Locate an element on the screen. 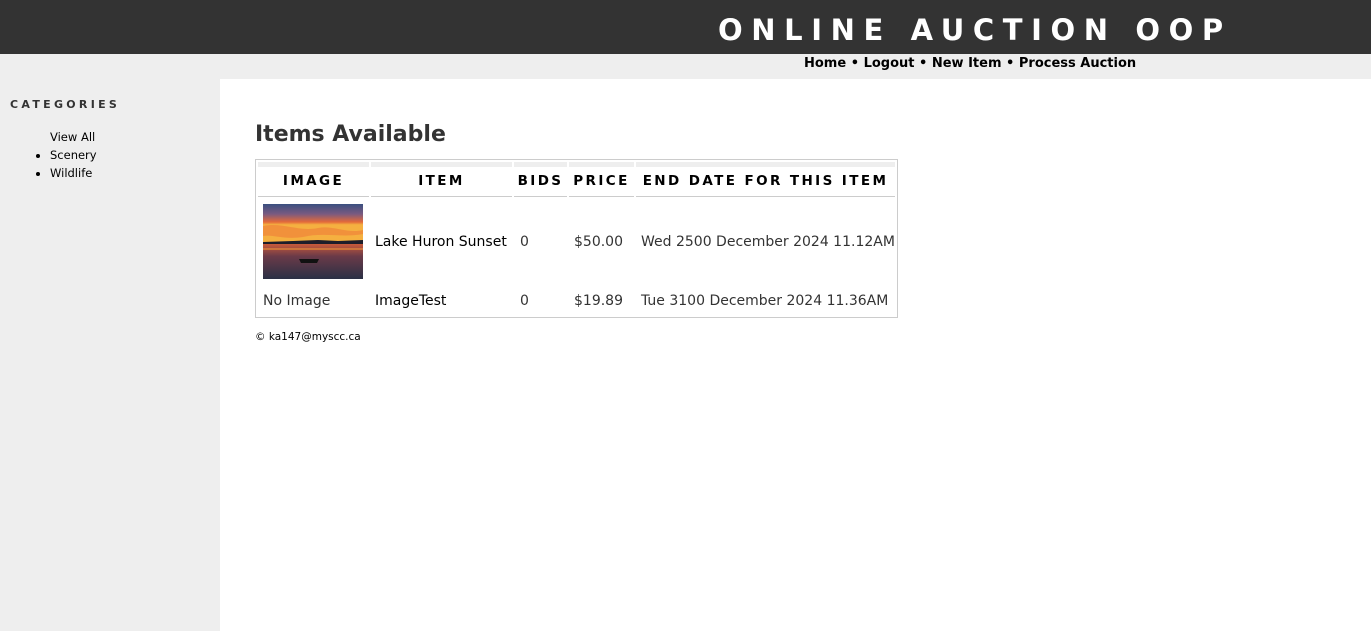  item-price: $19.89 is located at coordinates (598, 301).